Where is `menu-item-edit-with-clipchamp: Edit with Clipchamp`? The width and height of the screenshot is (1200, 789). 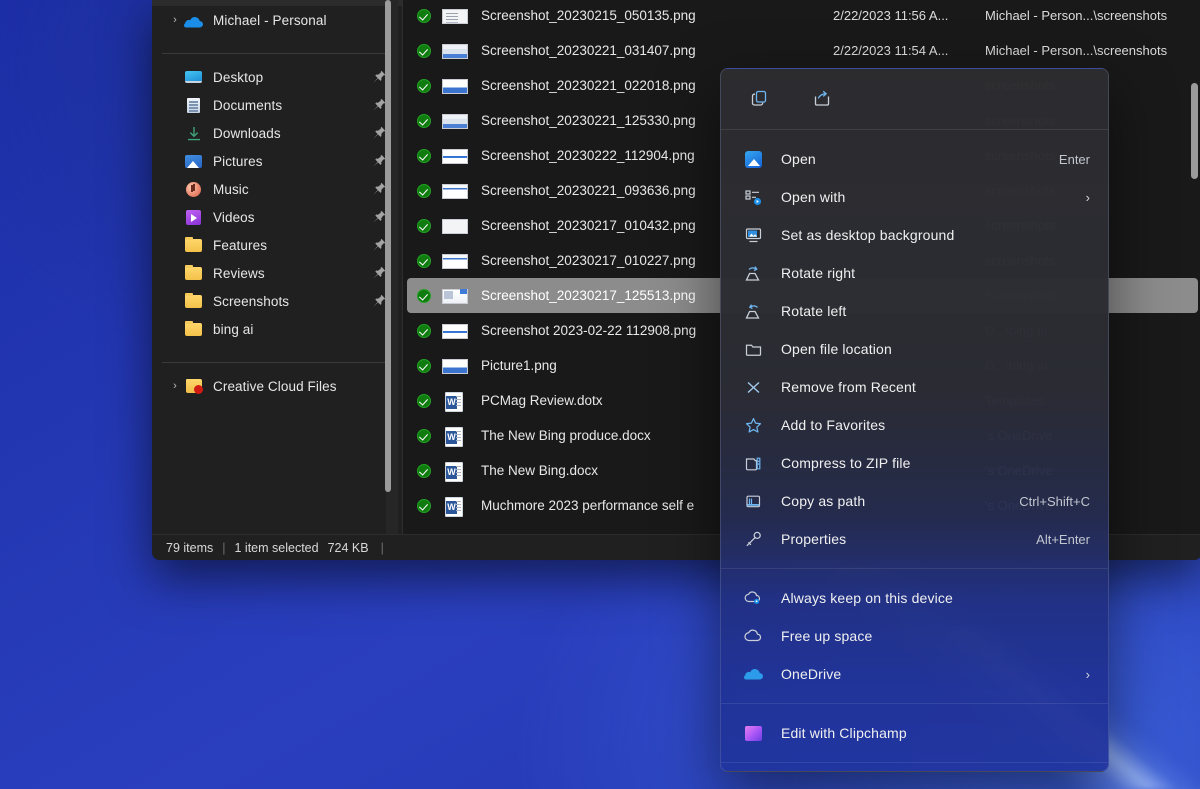
menu-item-edit-with-clipchamp: Edit with Clipchamp is located at coordinates (914, 733).